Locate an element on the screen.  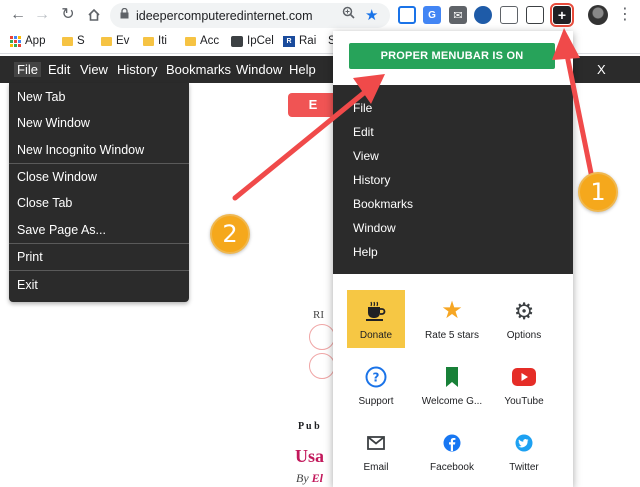
tile-label: Twitter is located at coordinates (524, 467).